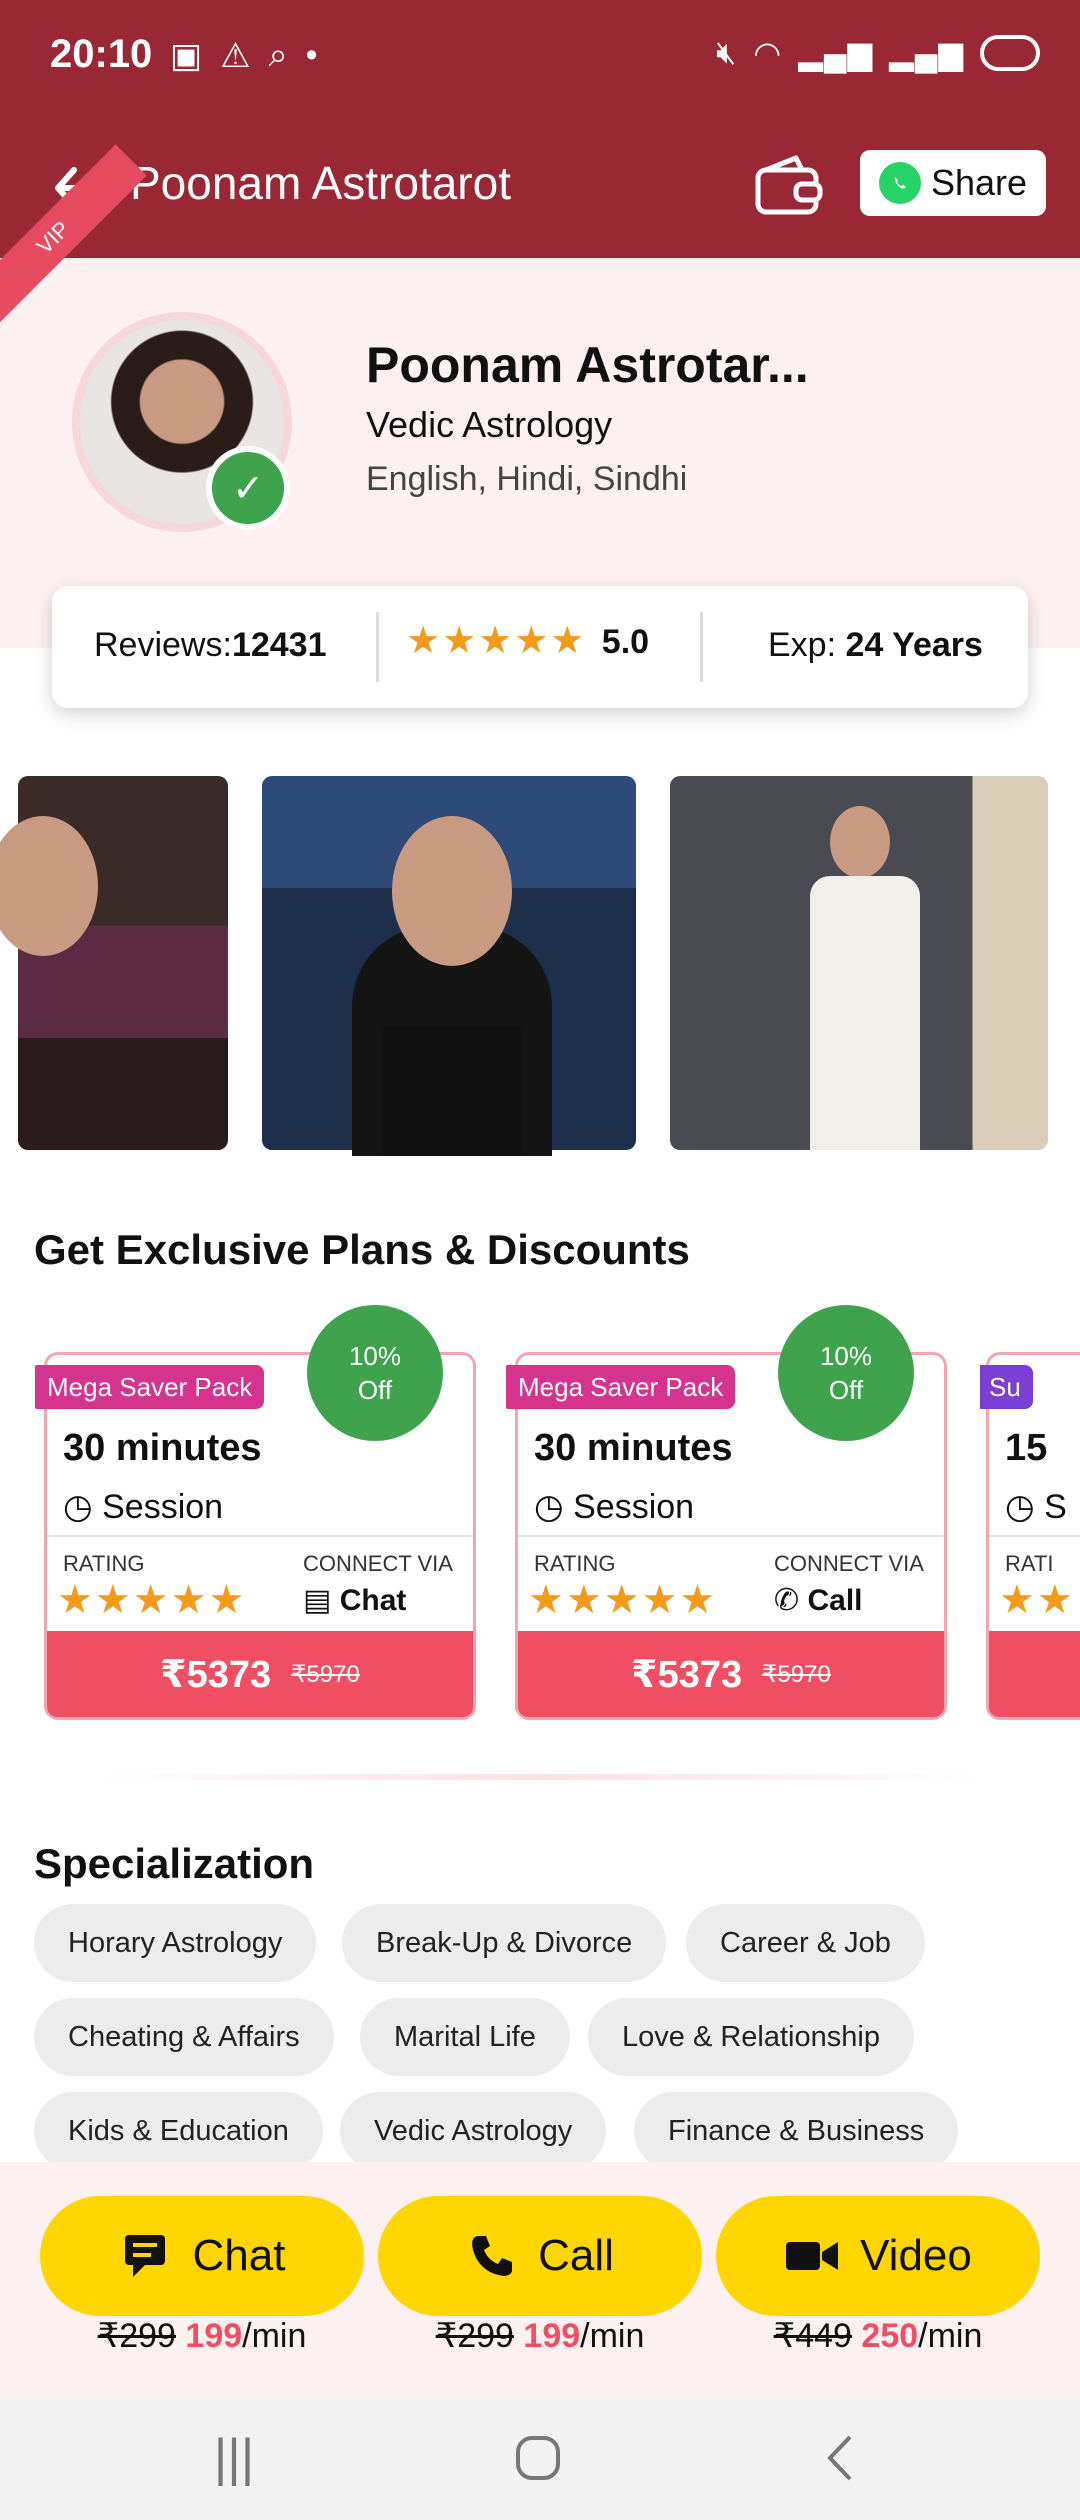  I want to click on connect-via: ✆ Call, so click(818, 1600).